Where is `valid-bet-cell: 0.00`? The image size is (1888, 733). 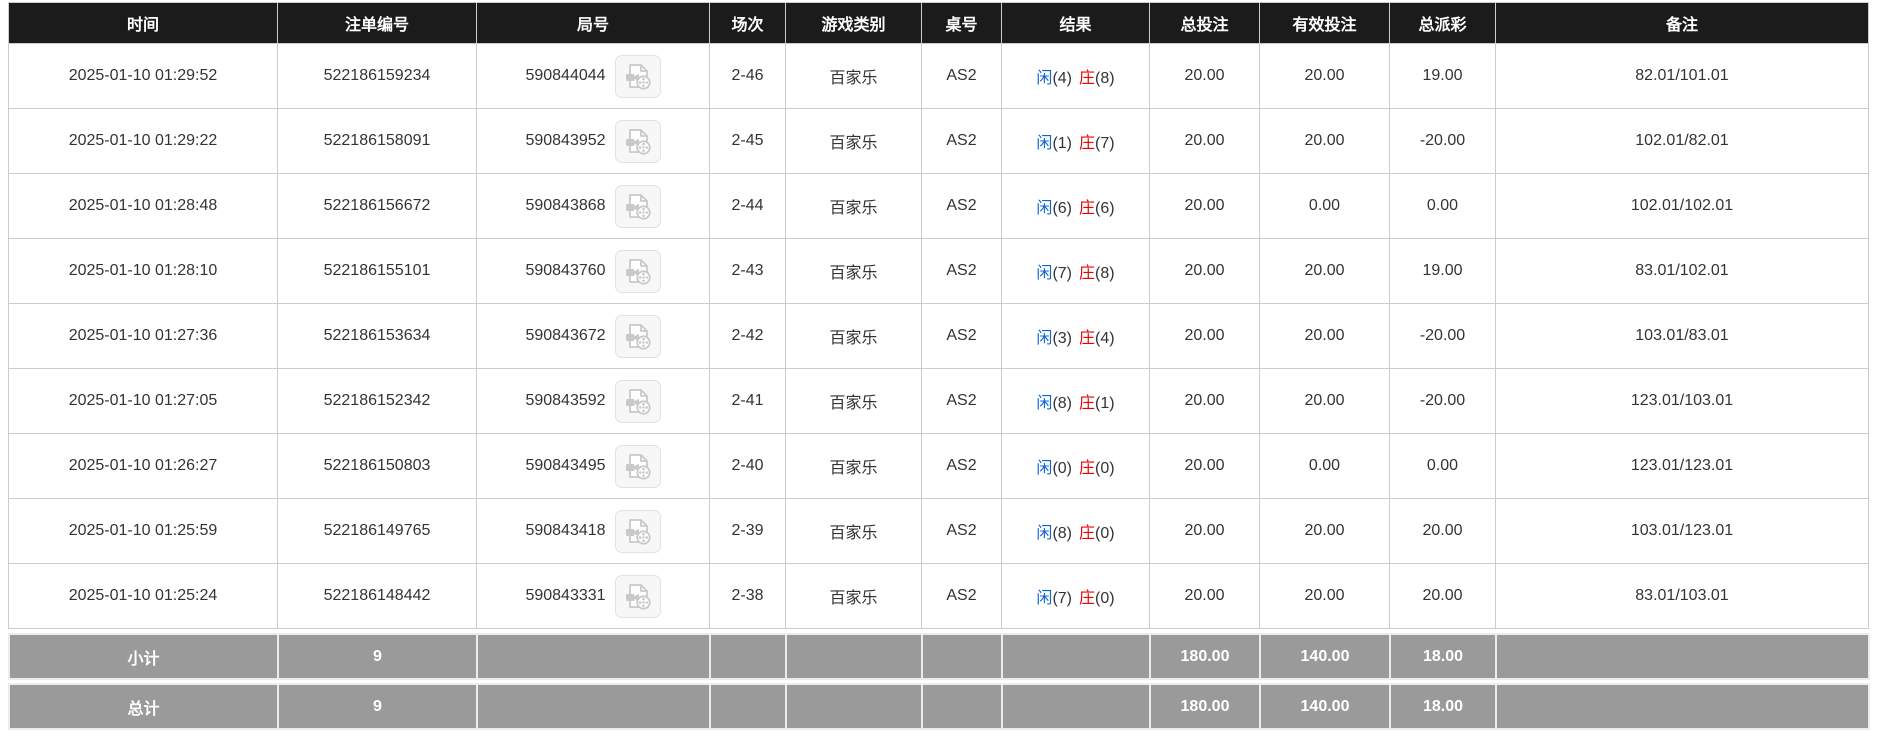 valid-bet-cell: 0.00 is located at coordinates (1324, 206).